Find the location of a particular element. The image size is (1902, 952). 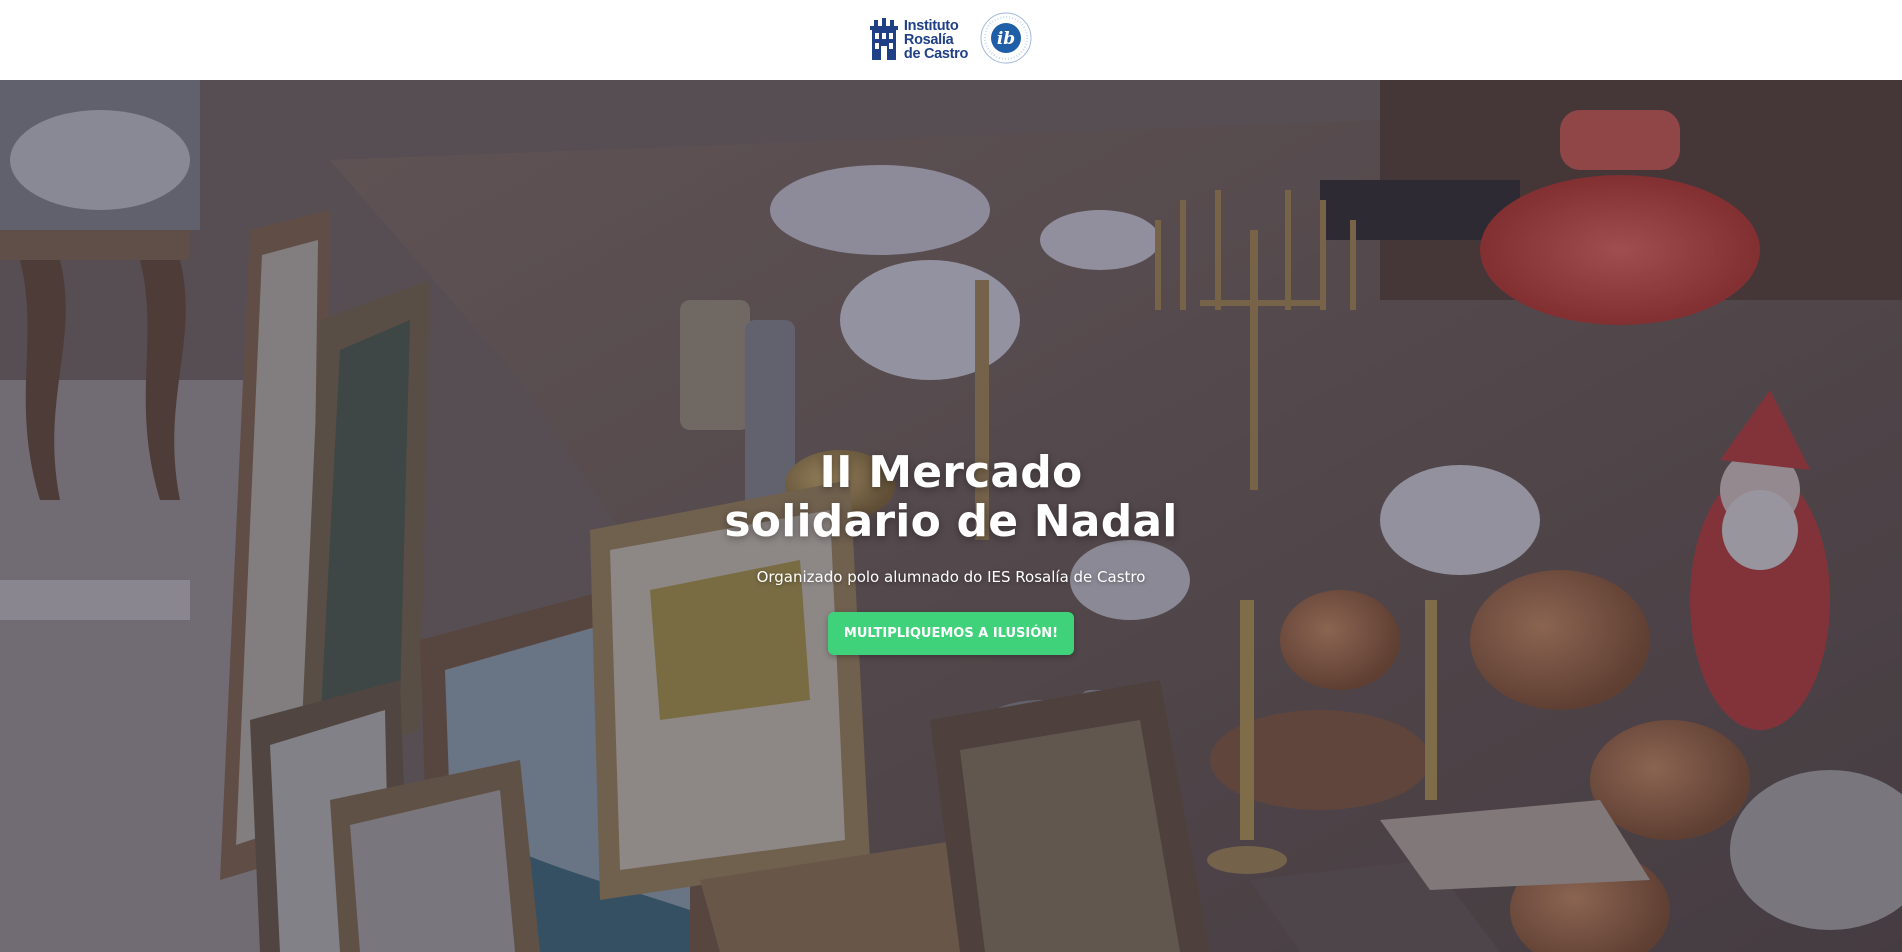

ib-logo-link: ib is located at coordinates (1006, 40).